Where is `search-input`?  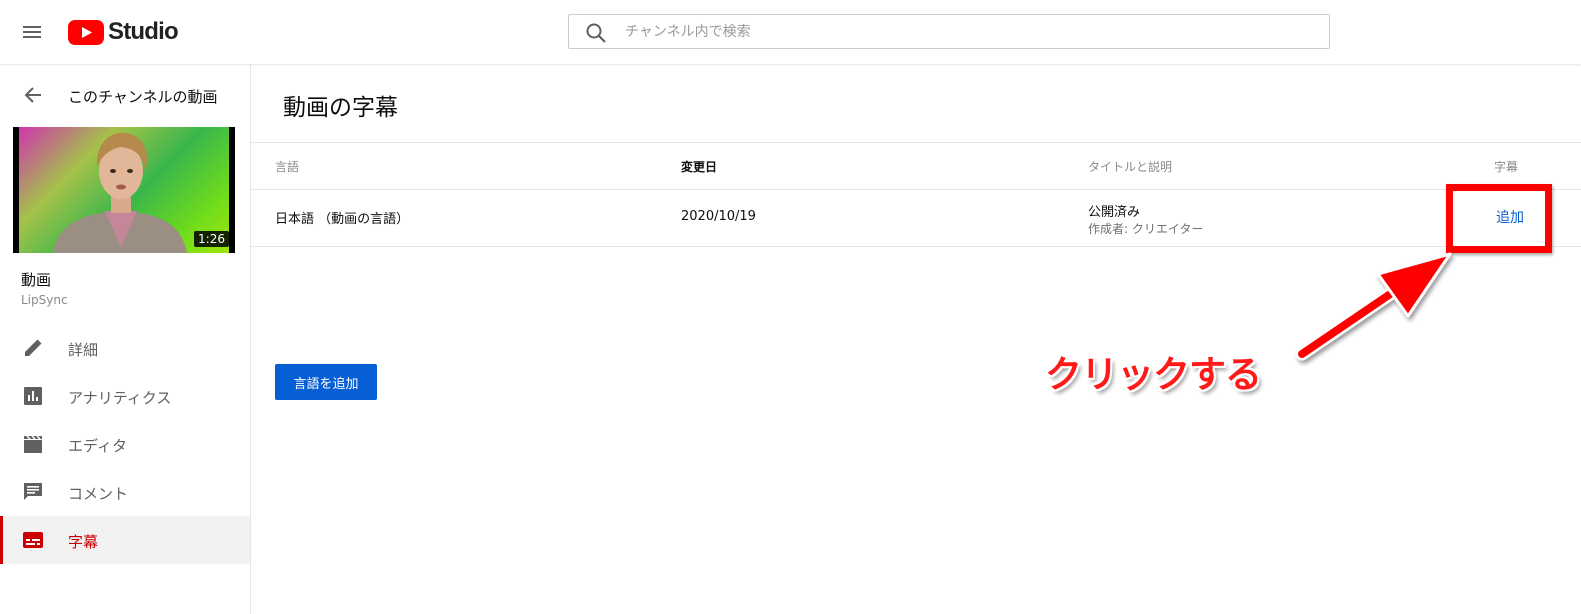
search-input is located at coordinates (970, 31).